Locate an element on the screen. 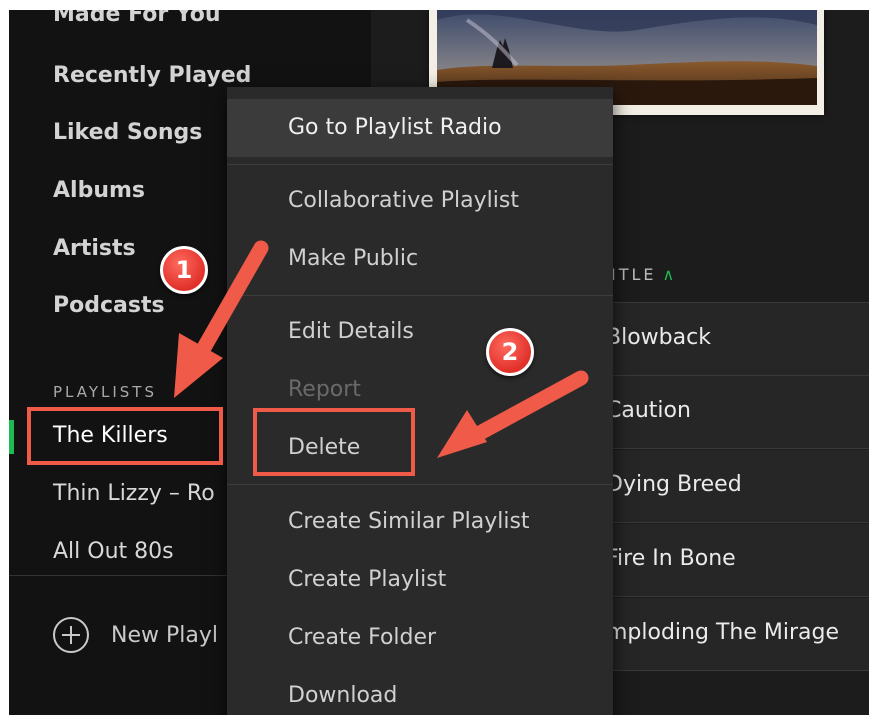  arrow-2-head is located at coordinates (462, 434).